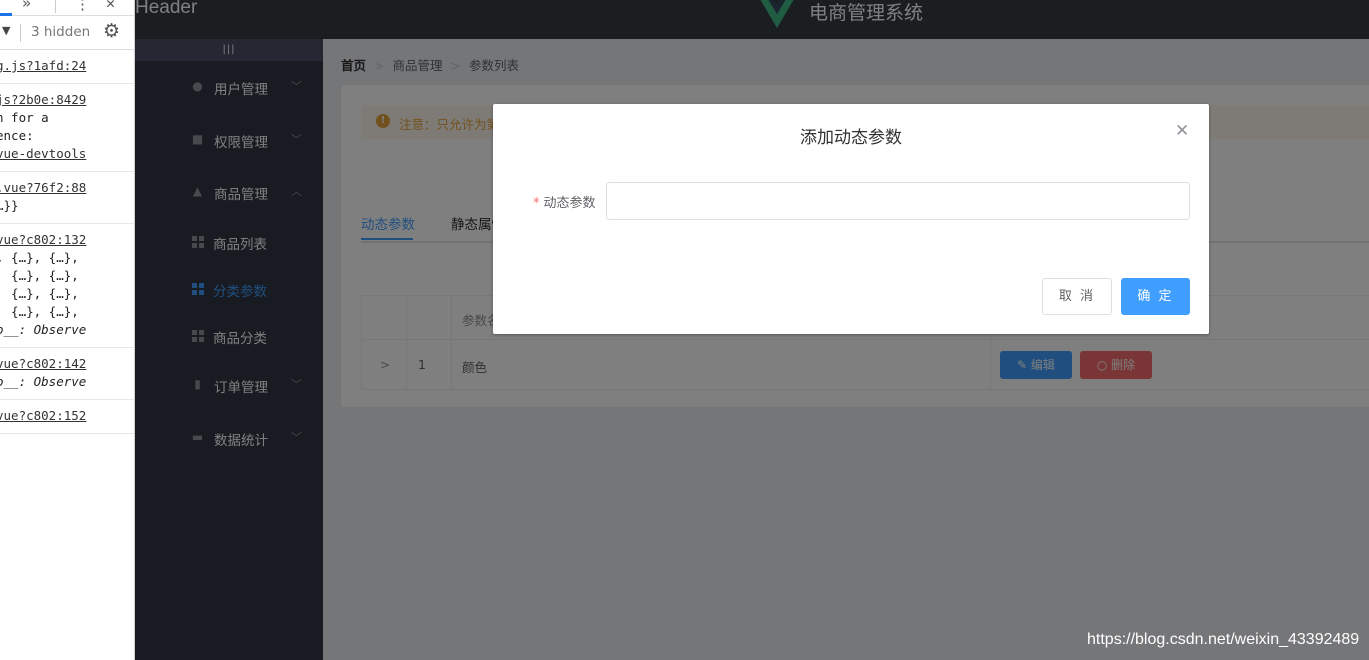  Describe the element at coordinates (39, 257) in the screenshot. I see `console-text: , {…}, {…},` at that location.